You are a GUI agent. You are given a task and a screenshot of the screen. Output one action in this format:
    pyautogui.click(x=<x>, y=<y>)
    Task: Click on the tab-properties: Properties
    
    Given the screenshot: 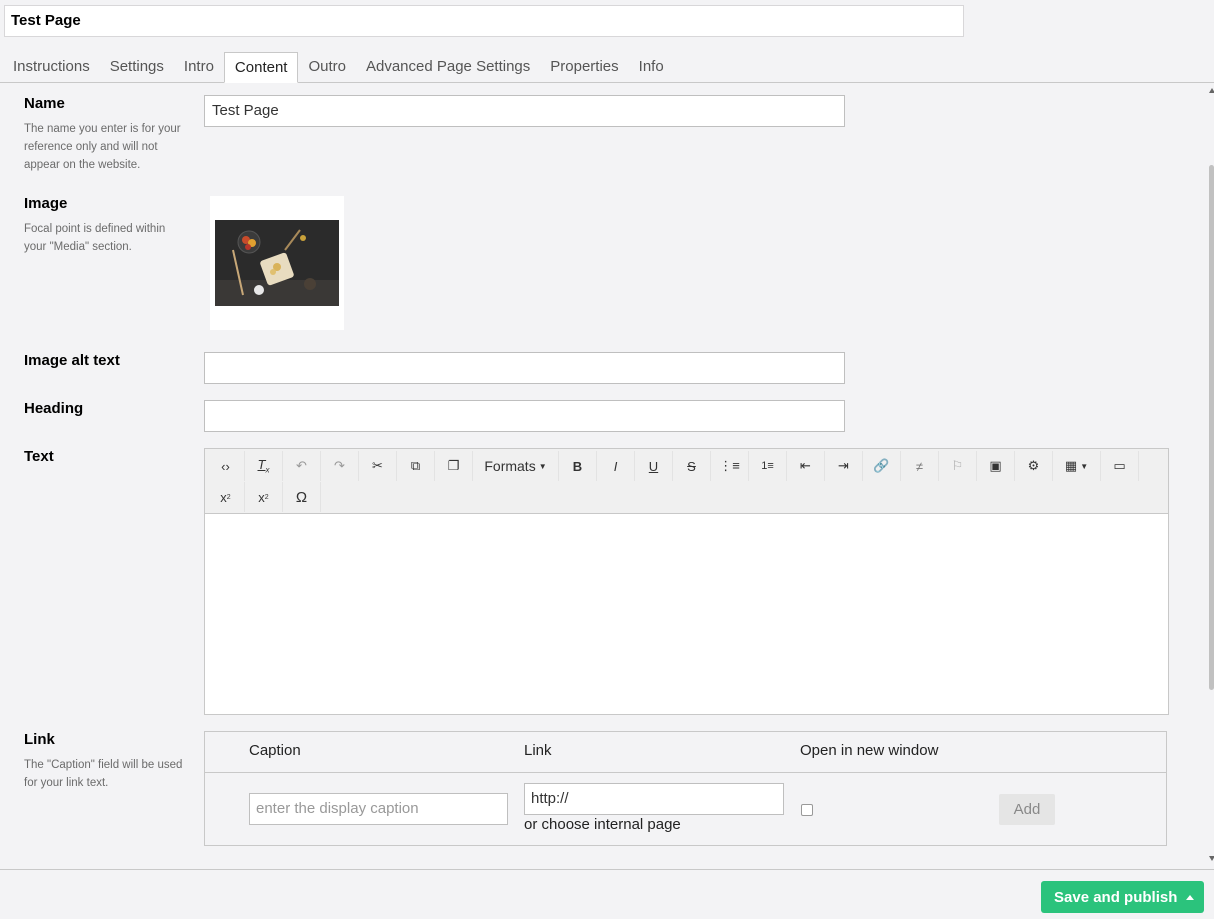 What is the action you would take?
    pyautogui.click(x=584, y=67)
    